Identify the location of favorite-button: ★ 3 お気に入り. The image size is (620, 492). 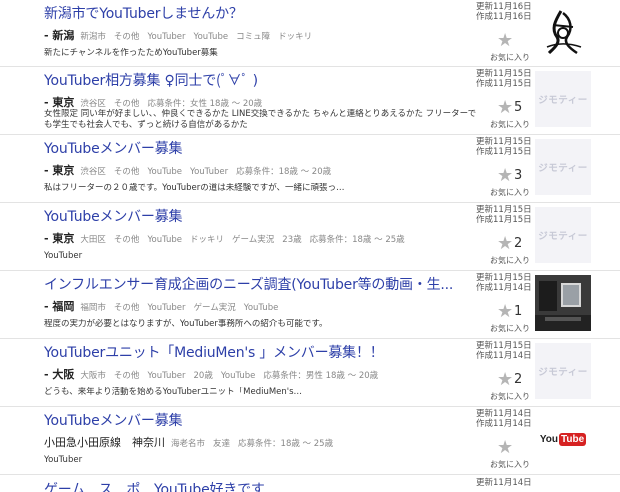
(511, 183).